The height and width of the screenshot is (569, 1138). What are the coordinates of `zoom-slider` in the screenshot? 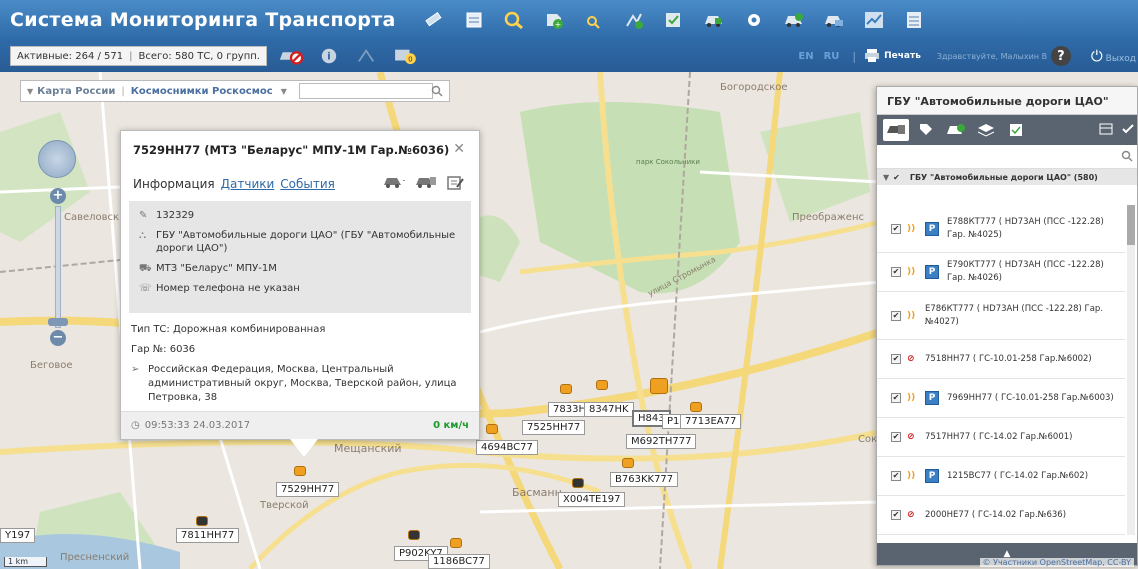 It's located at (58, 267).